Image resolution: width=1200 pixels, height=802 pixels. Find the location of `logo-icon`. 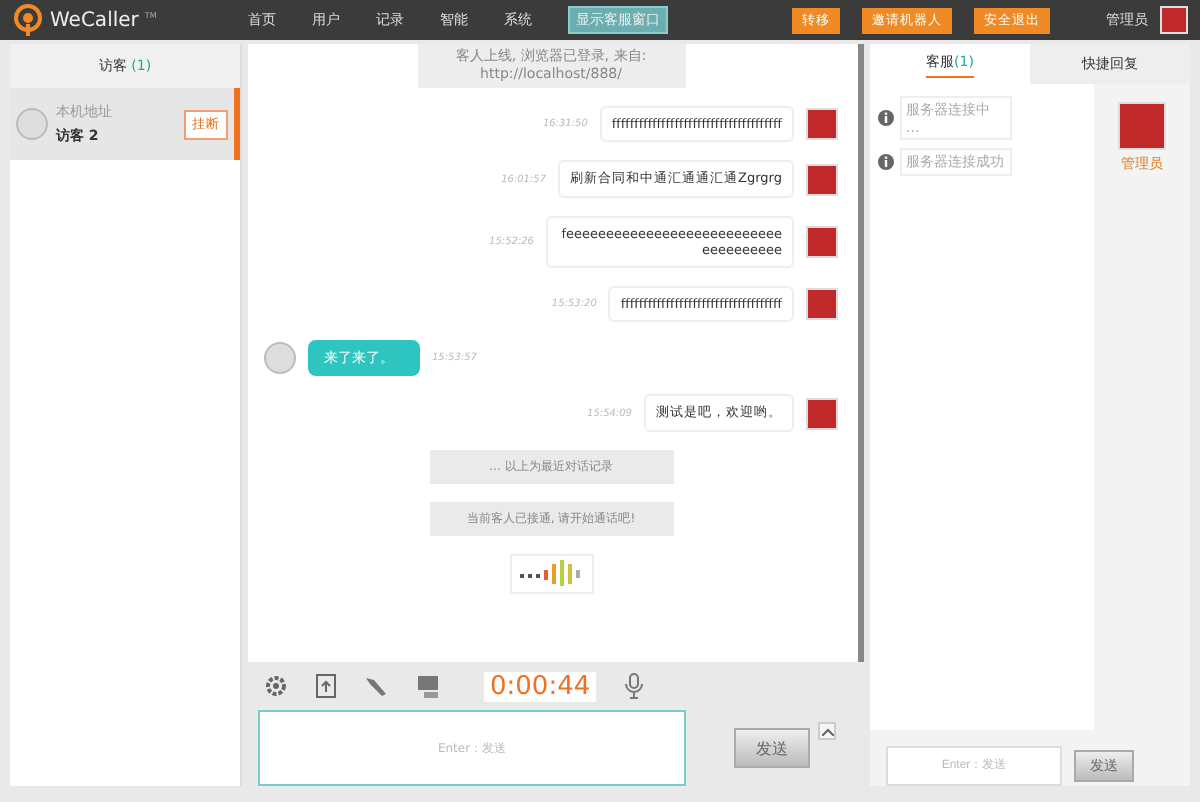

logo-icon is located at coordinates (28, 20).